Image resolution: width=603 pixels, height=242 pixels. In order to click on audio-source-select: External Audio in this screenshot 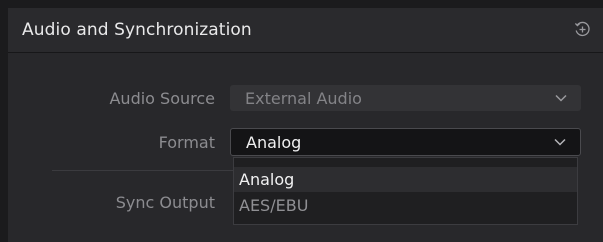, I will do `click(405, 98)`.